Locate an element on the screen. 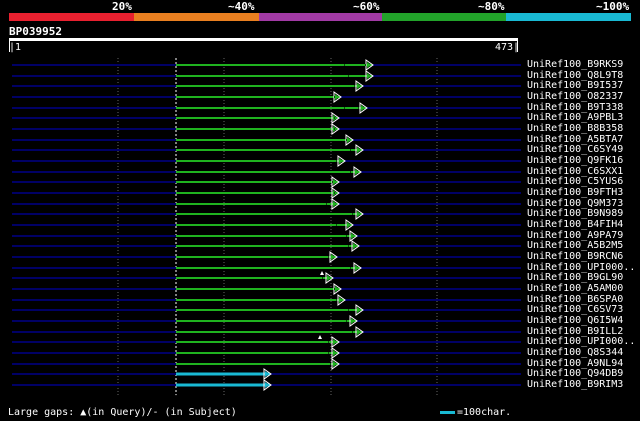 The image size is (640, 421). hit-label: UniRef100_Q8S344 is located at coordinates (575, 352).